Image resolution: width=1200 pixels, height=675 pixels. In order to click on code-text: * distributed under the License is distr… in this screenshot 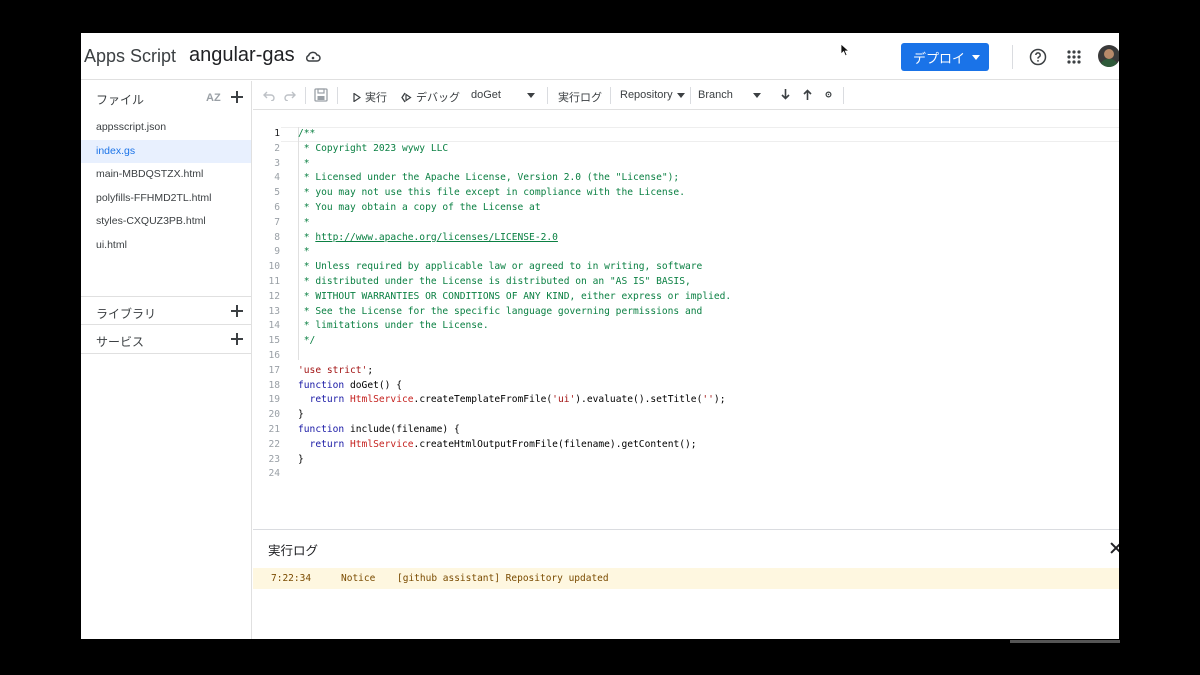, I will do `click(494, 281)`.